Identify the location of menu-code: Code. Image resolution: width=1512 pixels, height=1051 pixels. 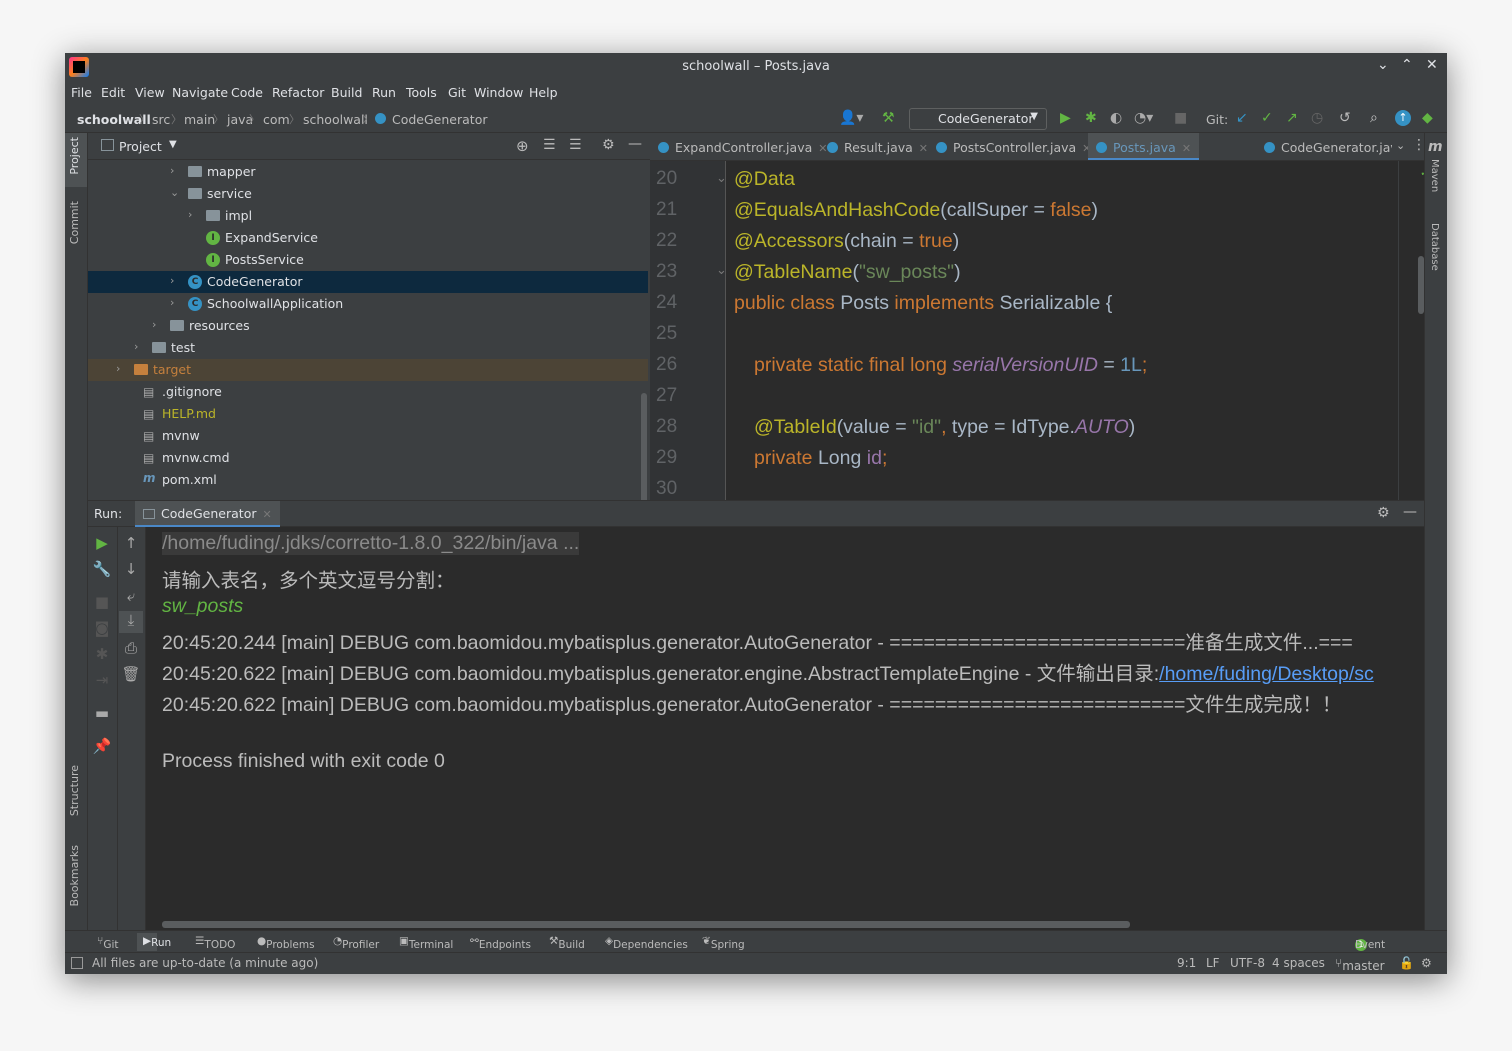
(247, 92).